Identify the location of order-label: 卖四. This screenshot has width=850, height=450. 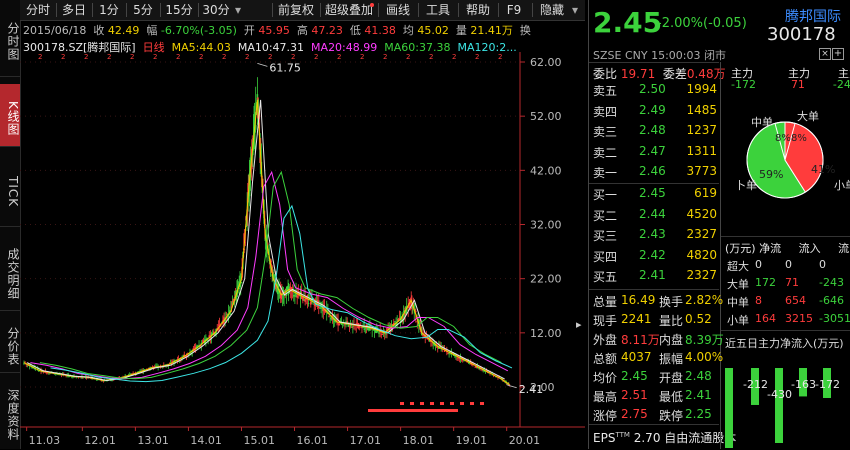
(605, 111).